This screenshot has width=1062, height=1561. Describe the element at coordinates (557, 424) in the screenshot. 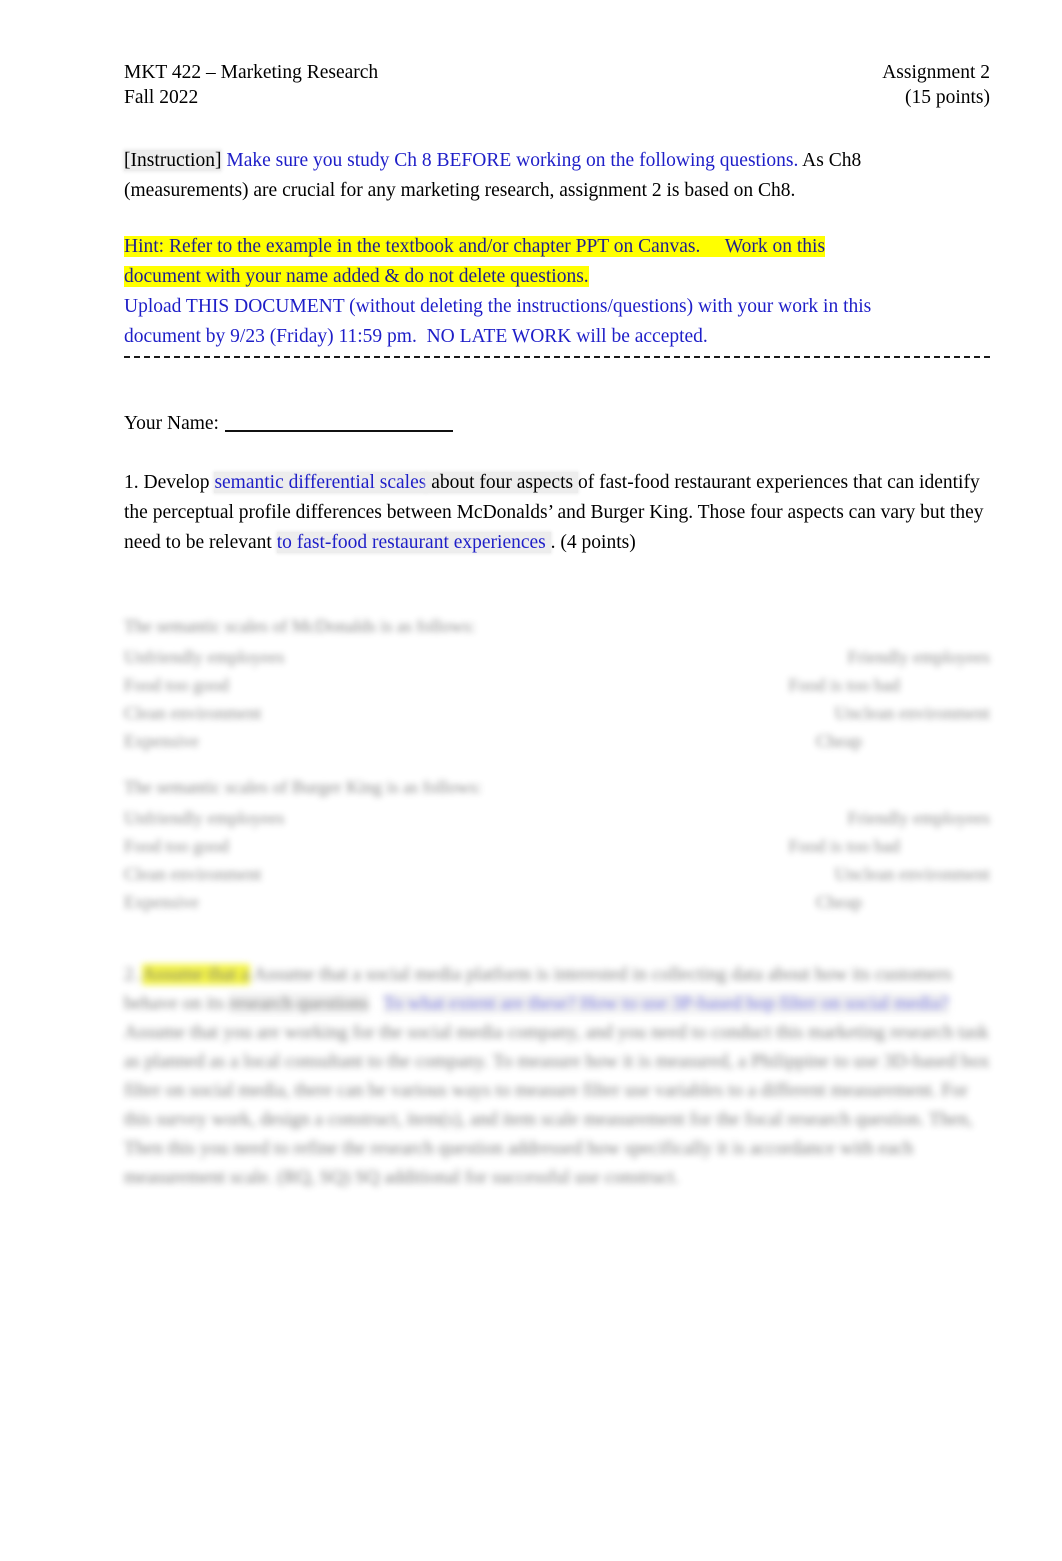

I see `name-field-row: Your Name:` at that location.